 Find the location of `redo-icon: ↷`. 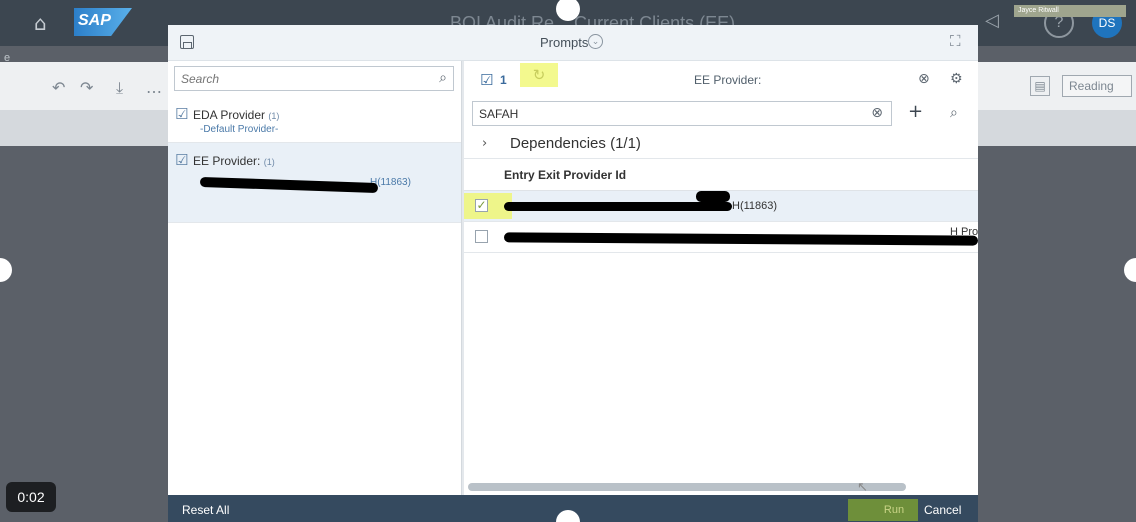

redo-icon: ↷ is located at coordinates (86, 87).